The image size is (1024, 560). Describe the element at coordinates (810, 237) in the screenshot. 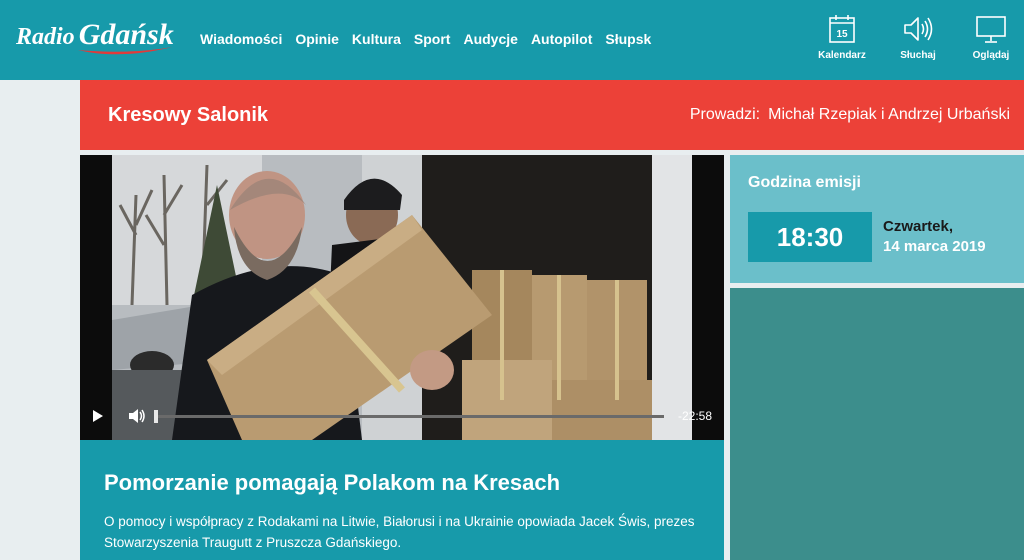

I see `air-time-value: 18:30` at that location.